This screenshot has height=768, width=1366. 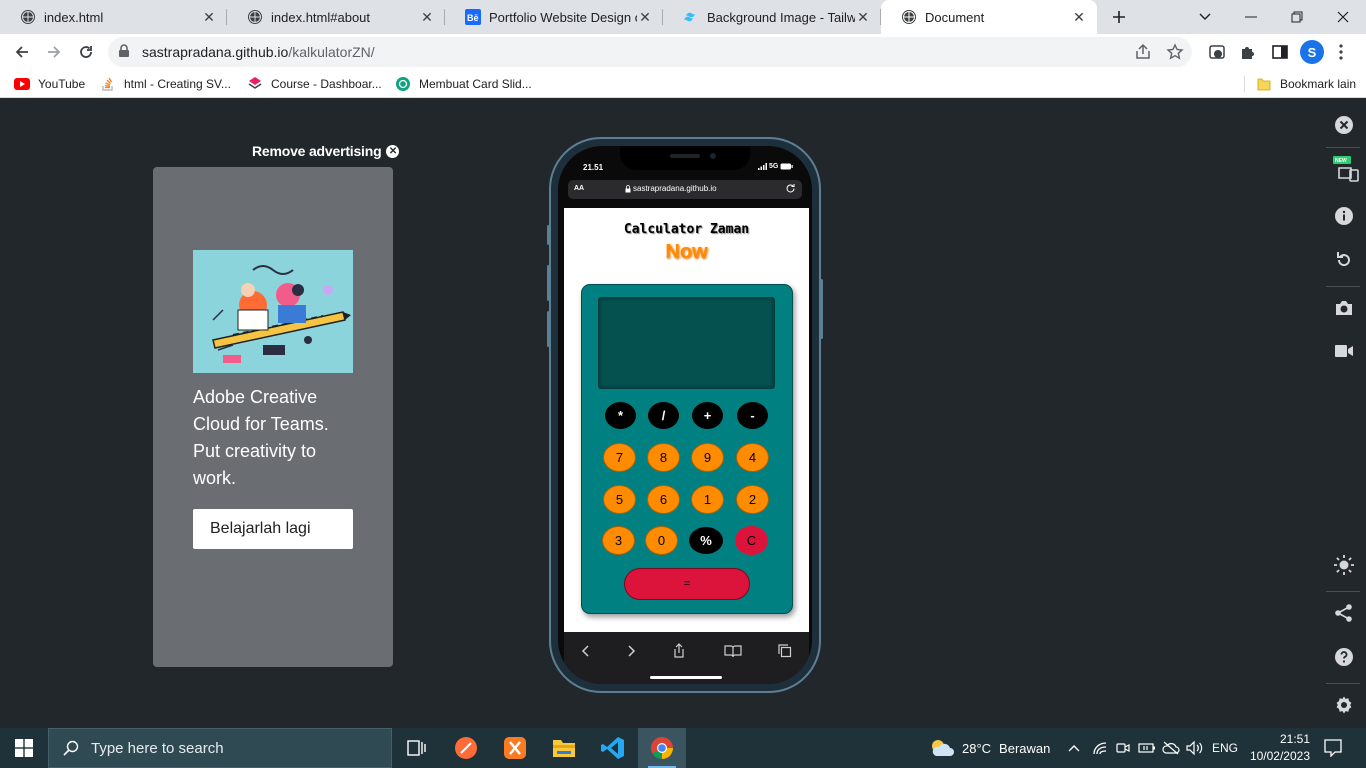 I want to click on tray-network, so click(x=1100, y=748).